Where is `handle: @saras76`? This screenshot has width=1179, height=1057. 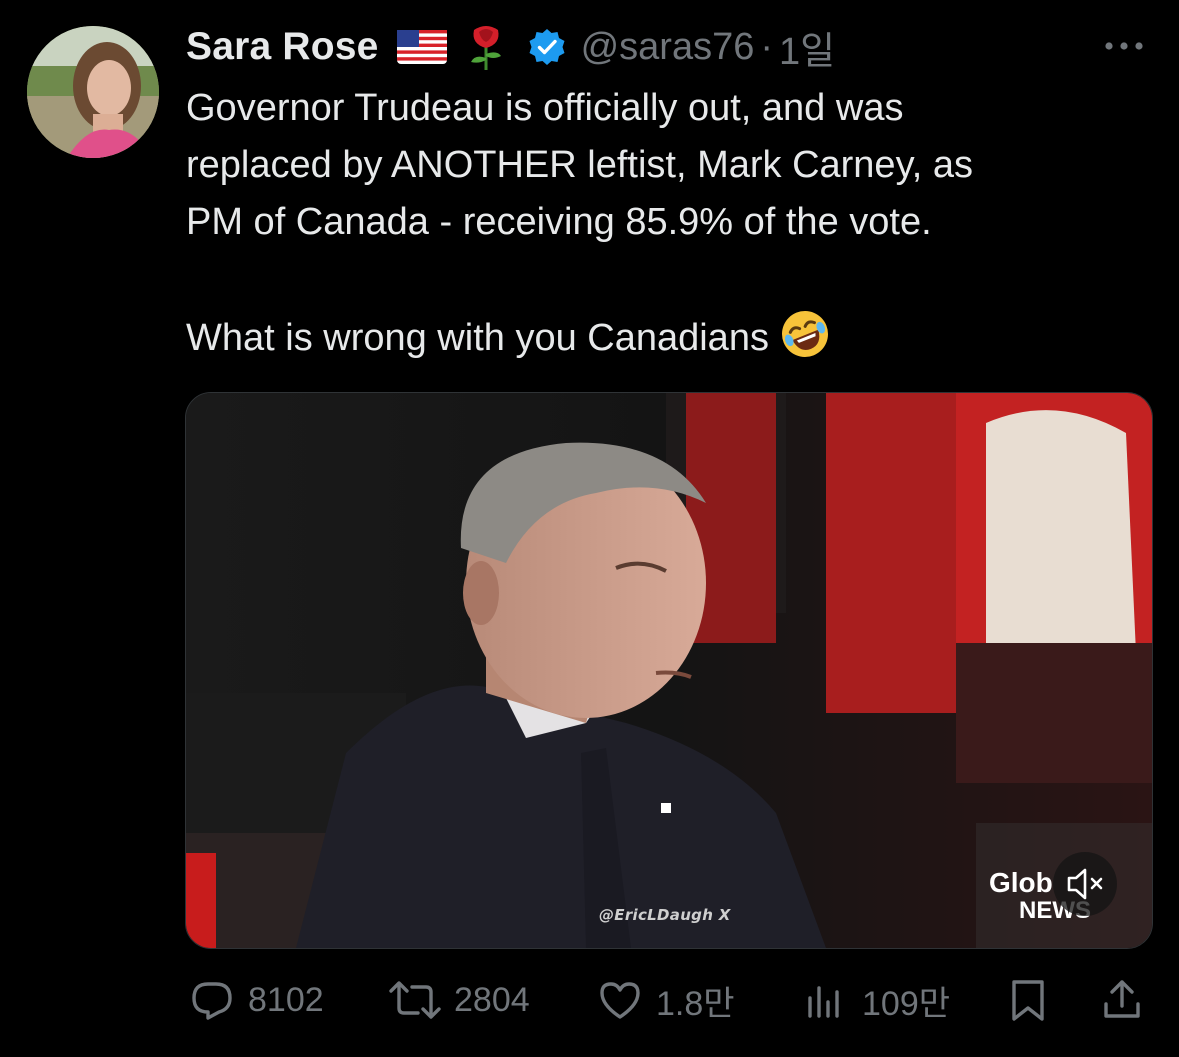
handle: @saras76 is located at coordinates (668, 47).